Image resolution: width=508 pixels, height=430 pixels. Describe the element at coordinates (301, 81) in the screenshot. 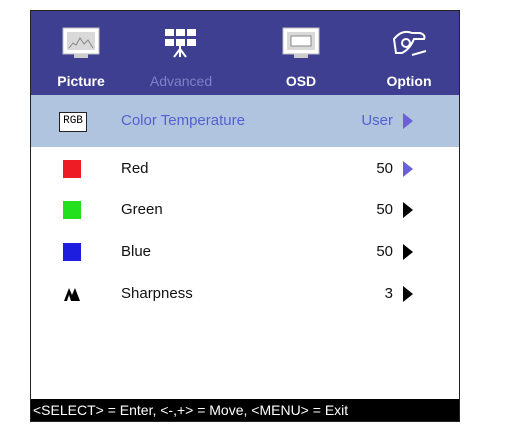

I see `tab-osd-label: OSD` at that location.